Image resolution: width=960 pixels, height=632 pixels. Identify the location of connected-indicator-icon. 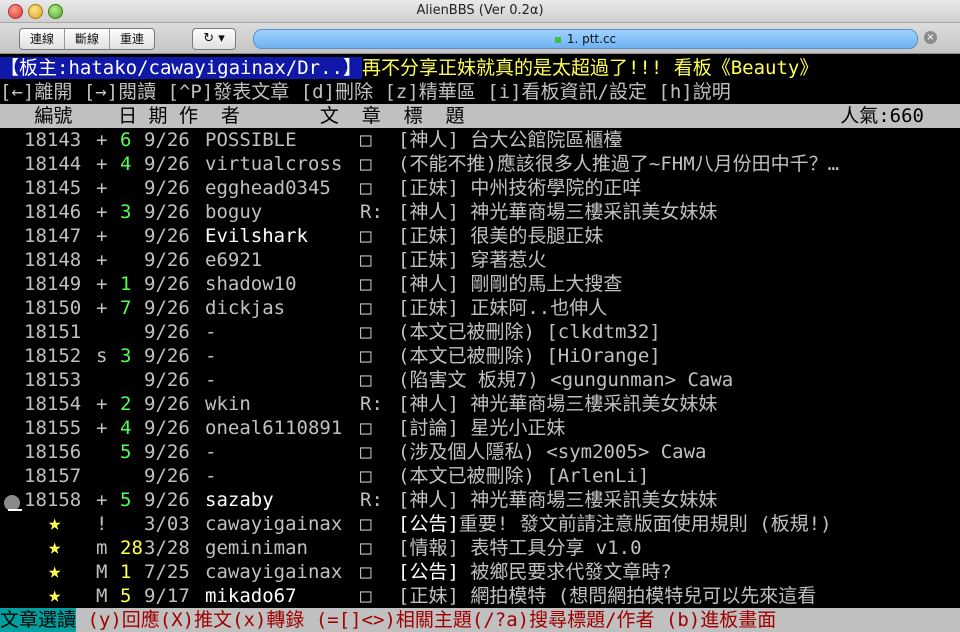
(557, 39).